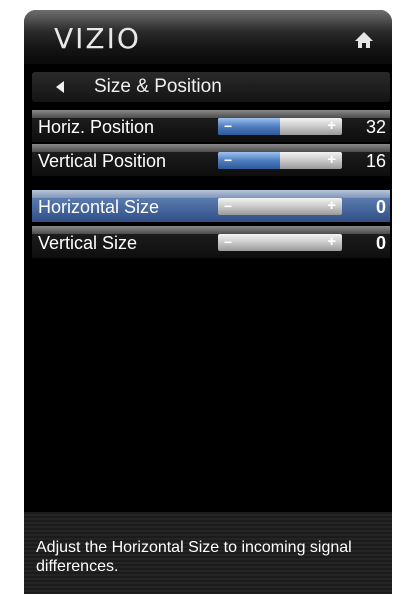  I want to click on home-icon, so click(364, 40).